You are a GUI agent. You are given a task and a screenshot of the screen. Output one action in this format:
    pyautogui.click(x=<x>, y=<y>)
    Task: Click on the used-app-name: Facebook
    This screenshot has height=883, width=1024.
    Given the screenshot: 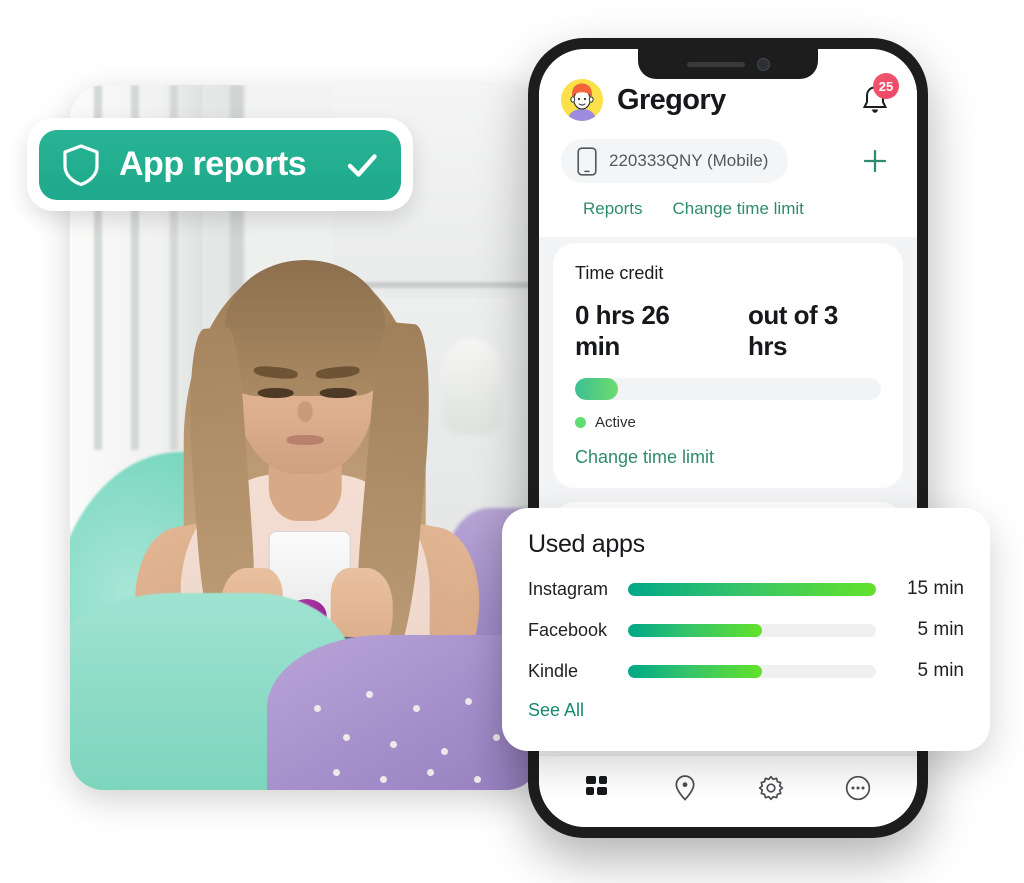 What is the action you would take?
    pyautogui.click(x=568, y=629)
    